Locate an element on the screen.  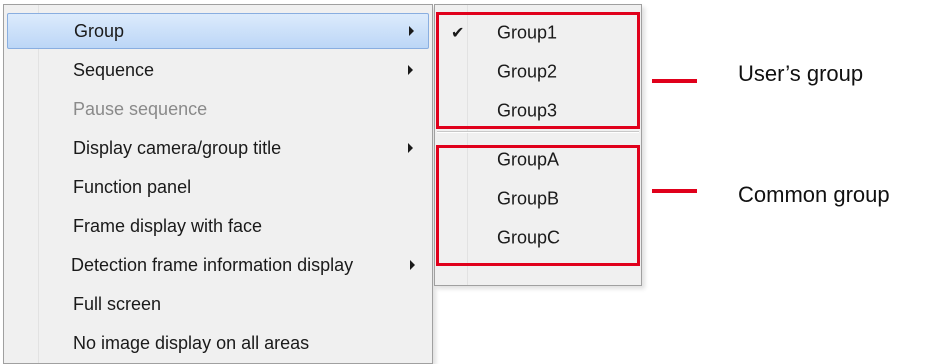
common-group-caption: Common group is located at coordinates (814, 194).